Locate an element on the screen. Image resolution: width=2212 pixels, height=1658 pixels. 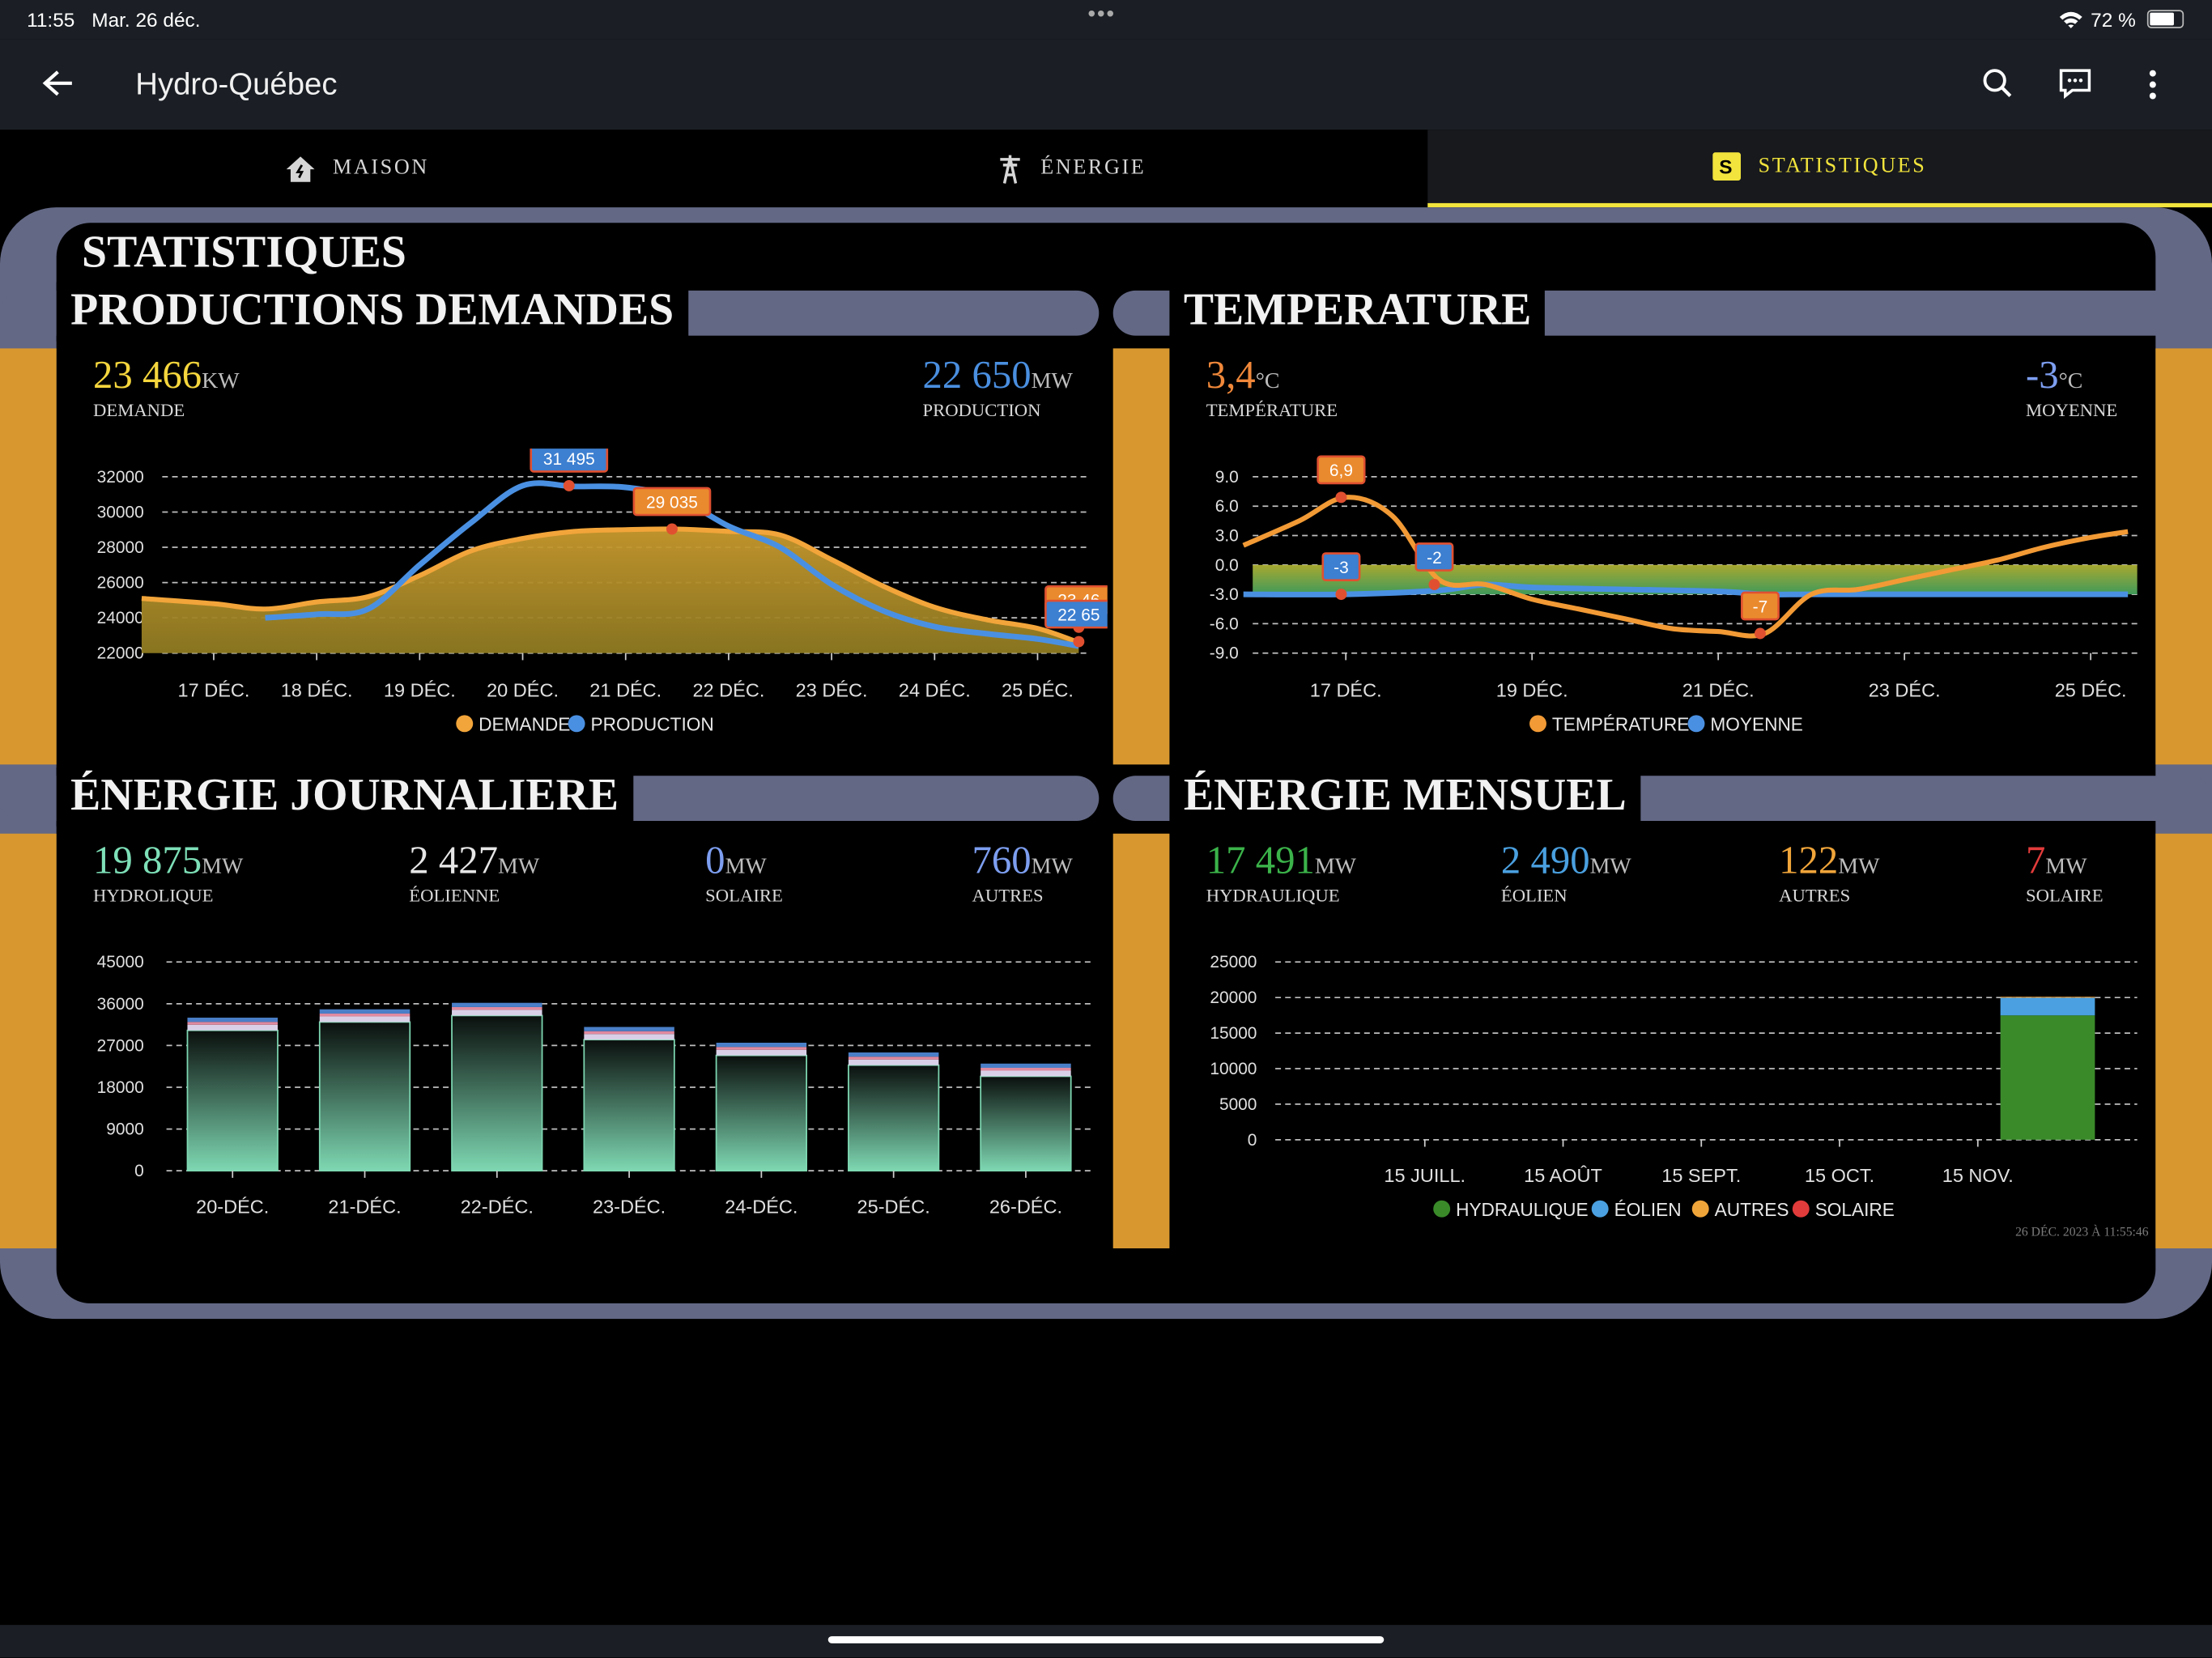
x-tick-label: 20-DÉC. is located at coordinates (232, 1206).